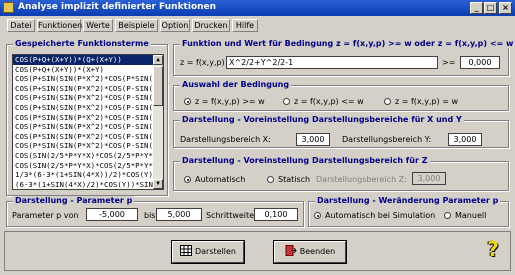  What do you see at coordinates (493, 249) in the screenshot?
I see `help-icon: ?` at bounding box center [493, 249].